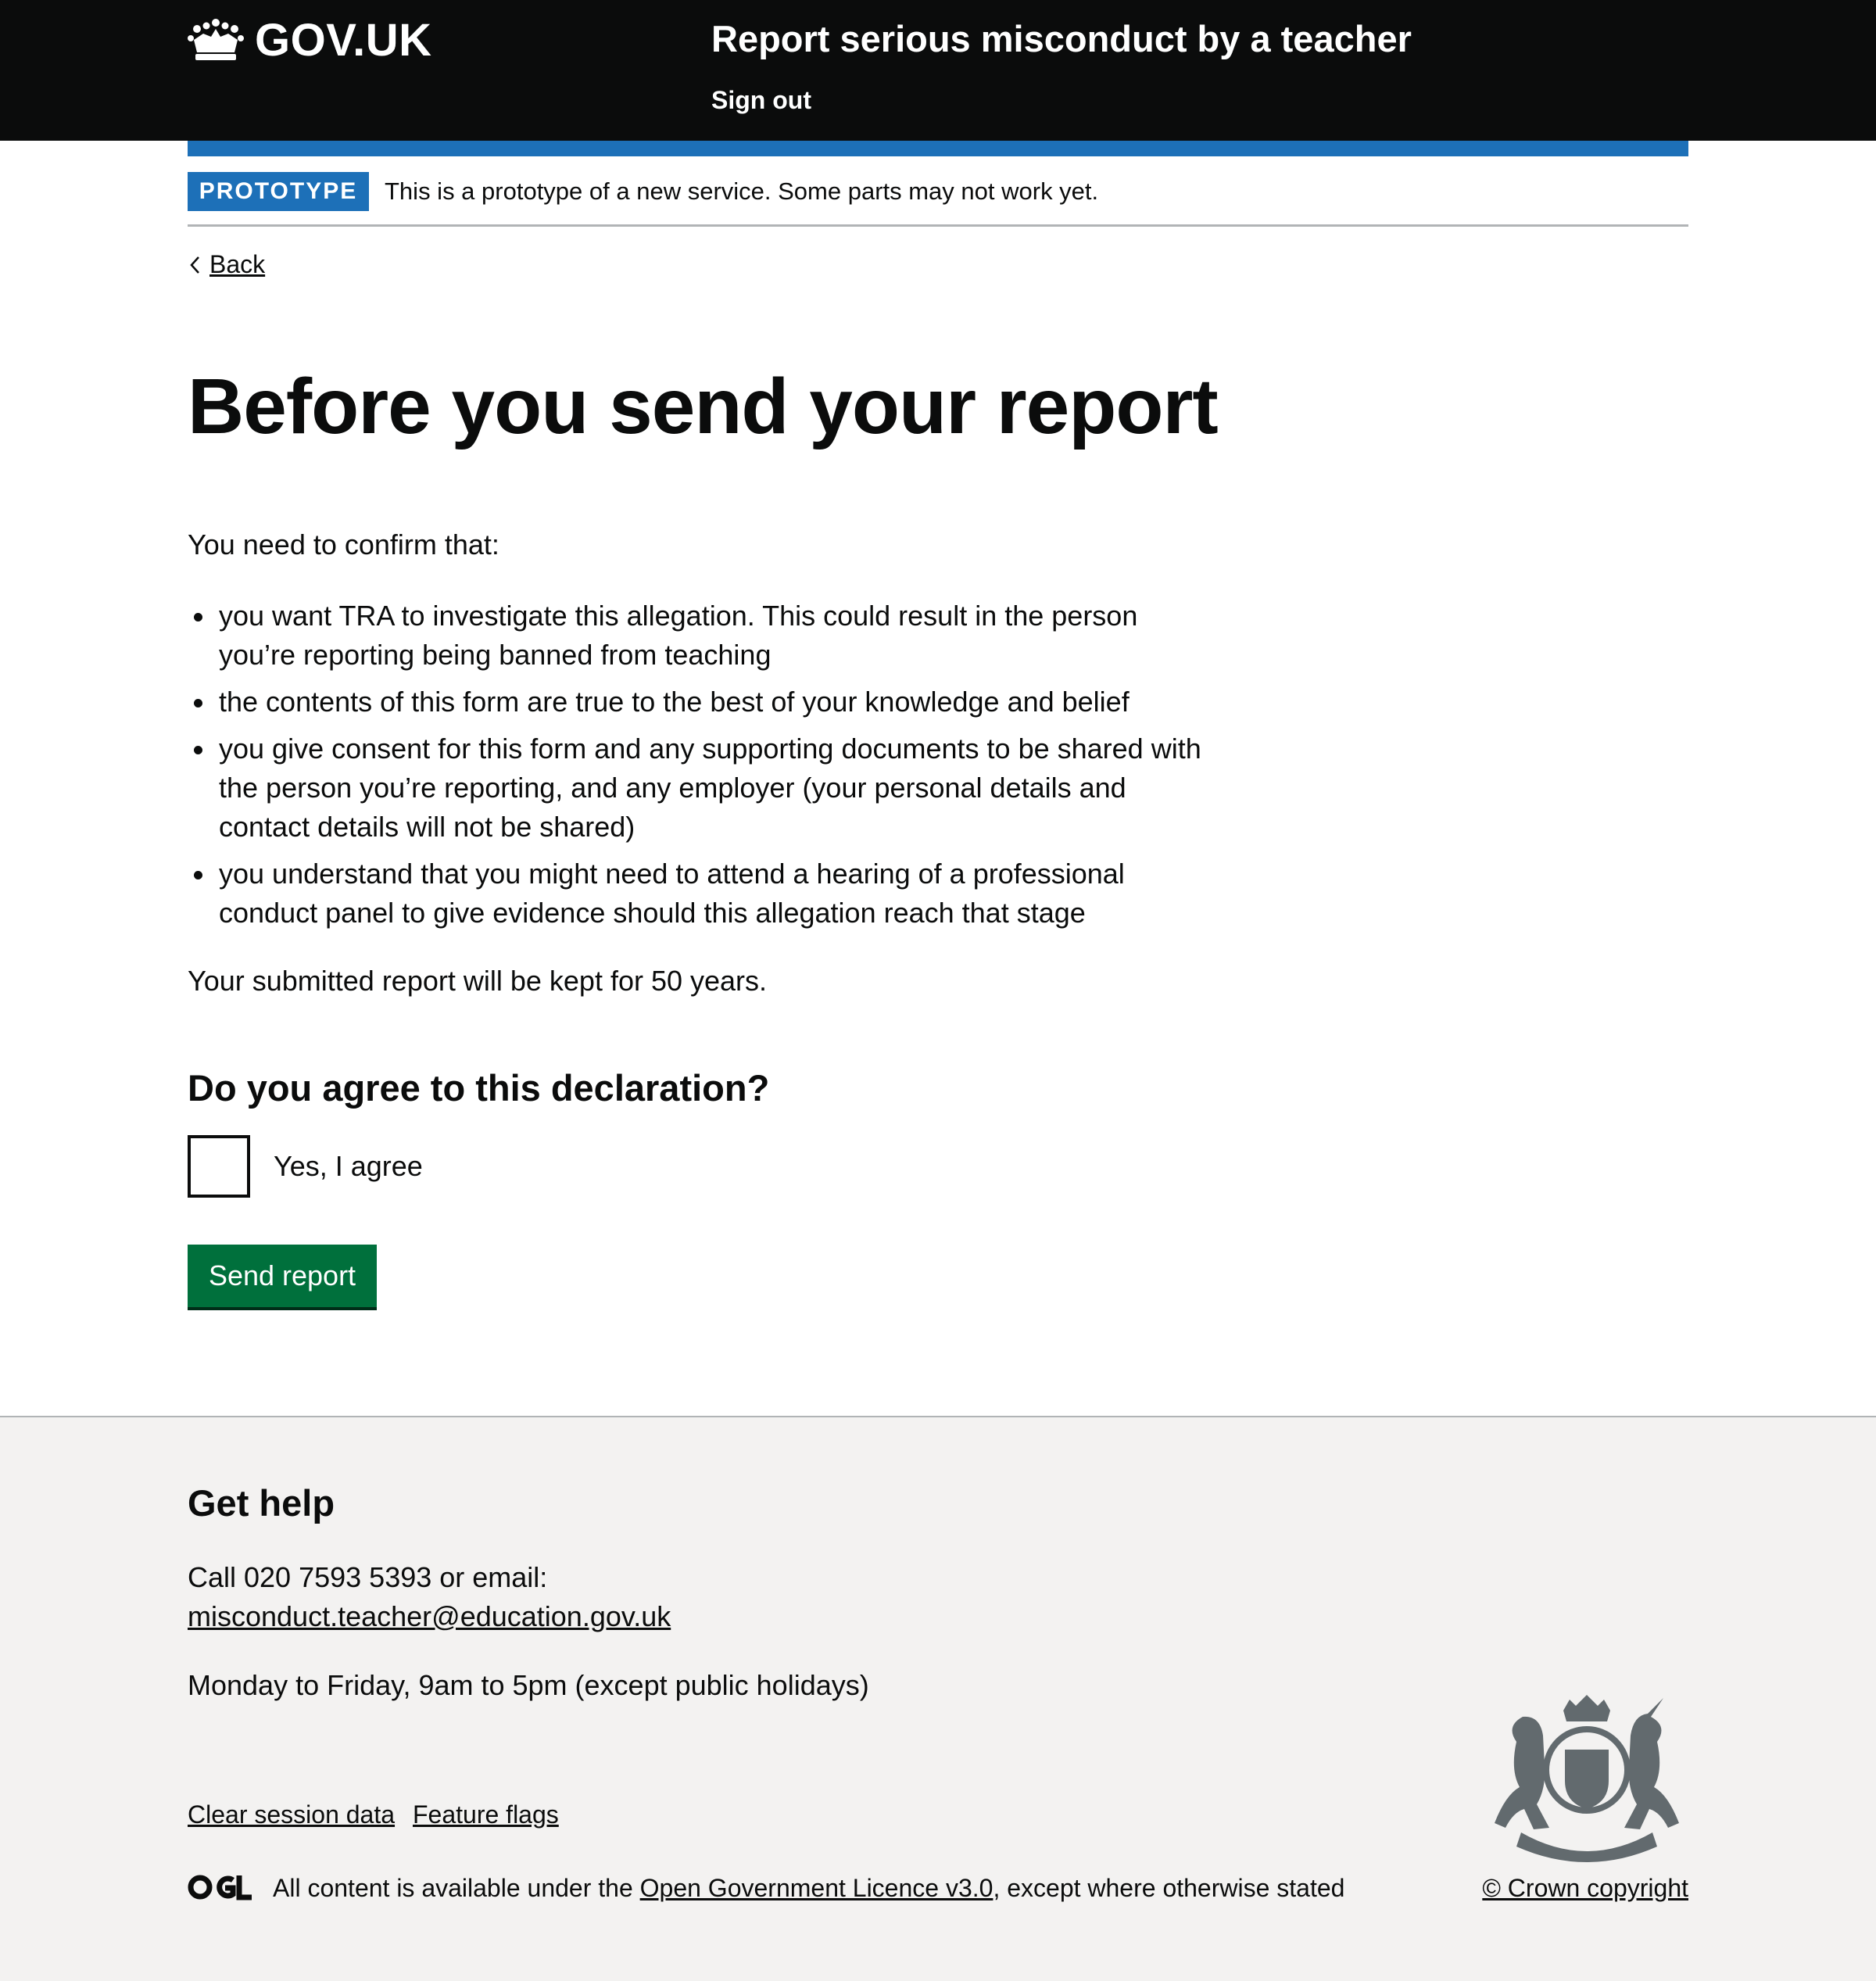 The height and width of the screenshot is (1981, 1876). Describe the element at coordinates (486, 1814) in the screenshot. I see `feature-flags-link: Feature flags` at that location.